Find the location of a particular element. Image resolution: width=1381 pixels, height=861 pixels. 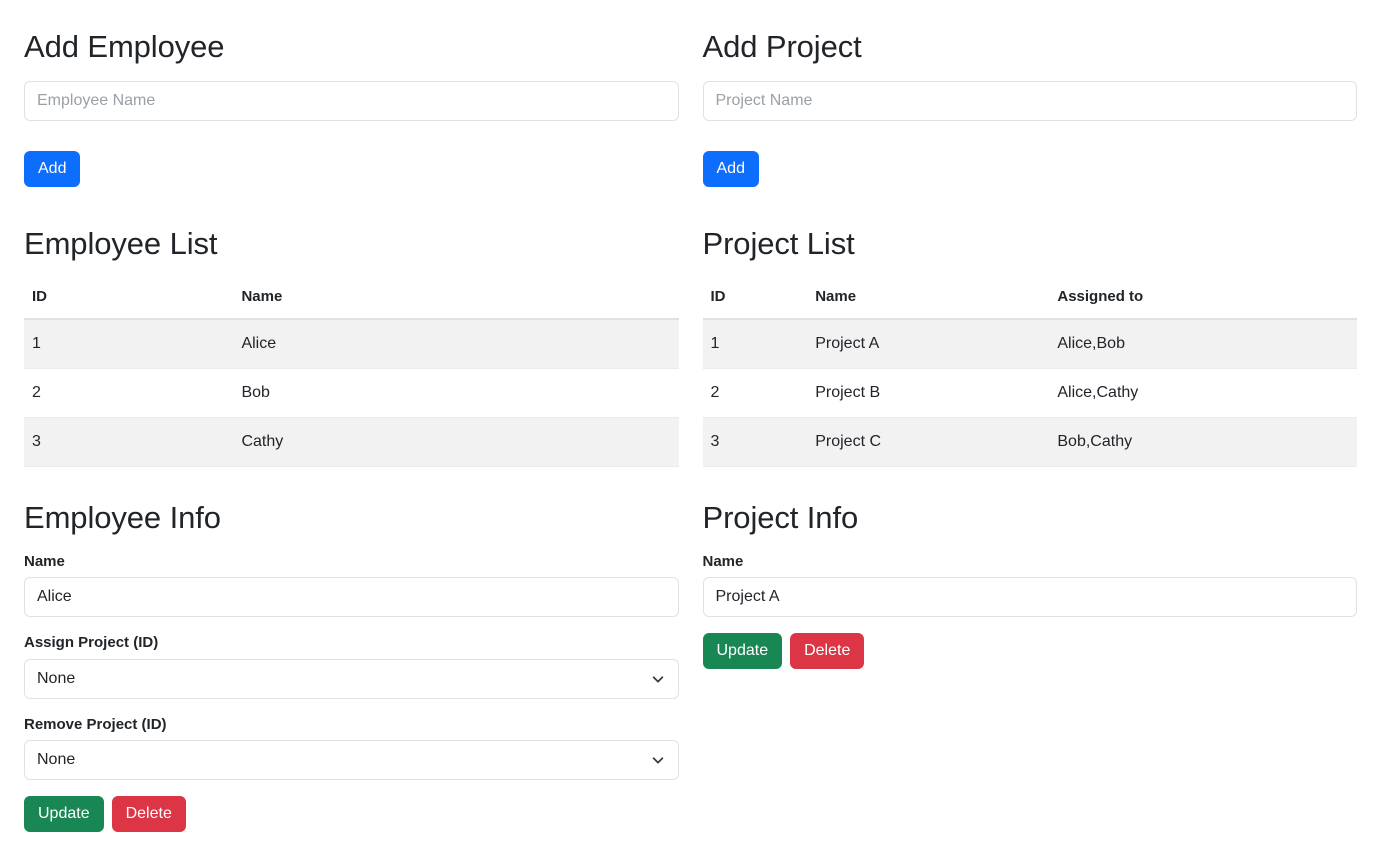

employee-info-name-input is located at coordinates (351, 597).